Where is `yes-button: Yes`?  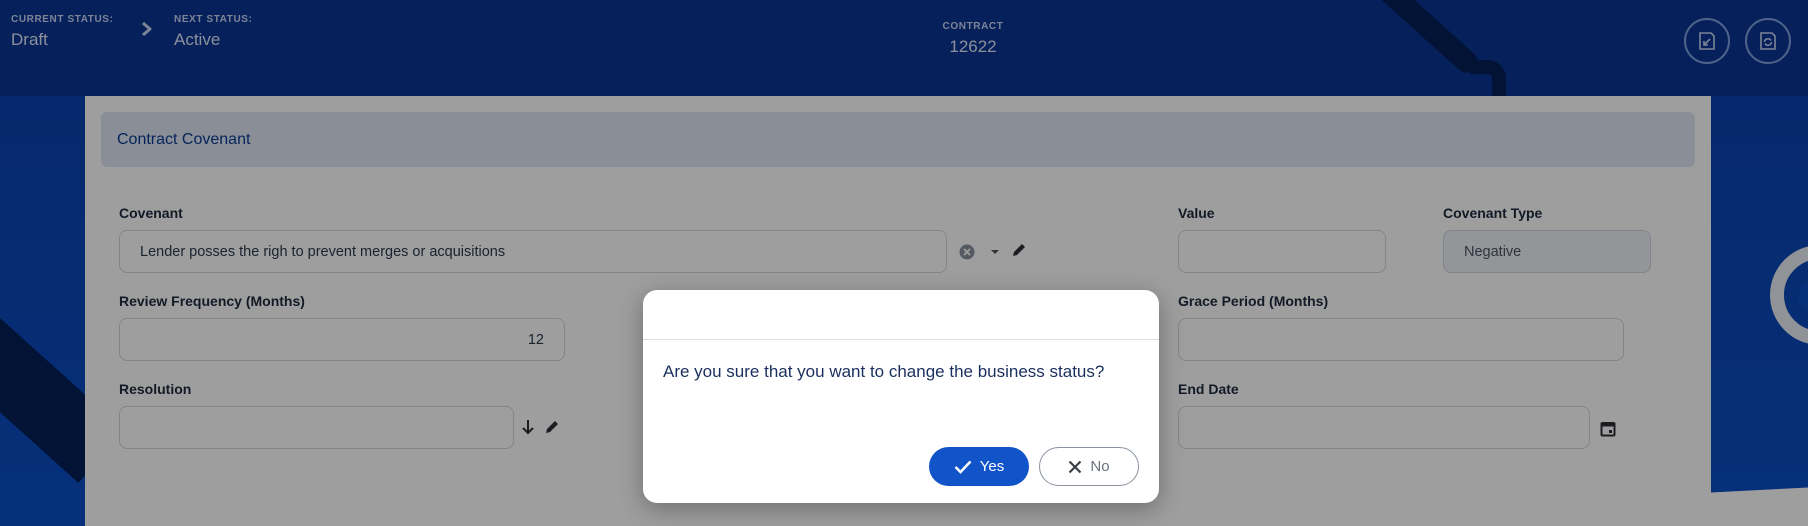 yes-button: Yes is located at coordinates (979, 466).